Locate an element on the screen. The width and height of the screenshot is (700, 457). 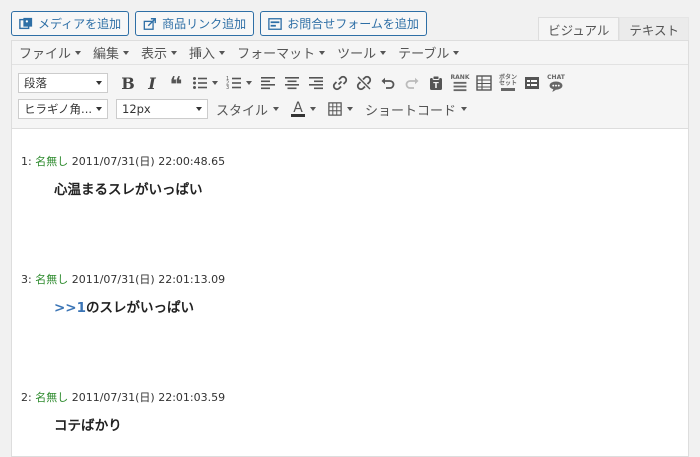
post-header: 2: 名無し 2011/07/31(日) 22:01:03.59 is located at coordinates (350, 397).